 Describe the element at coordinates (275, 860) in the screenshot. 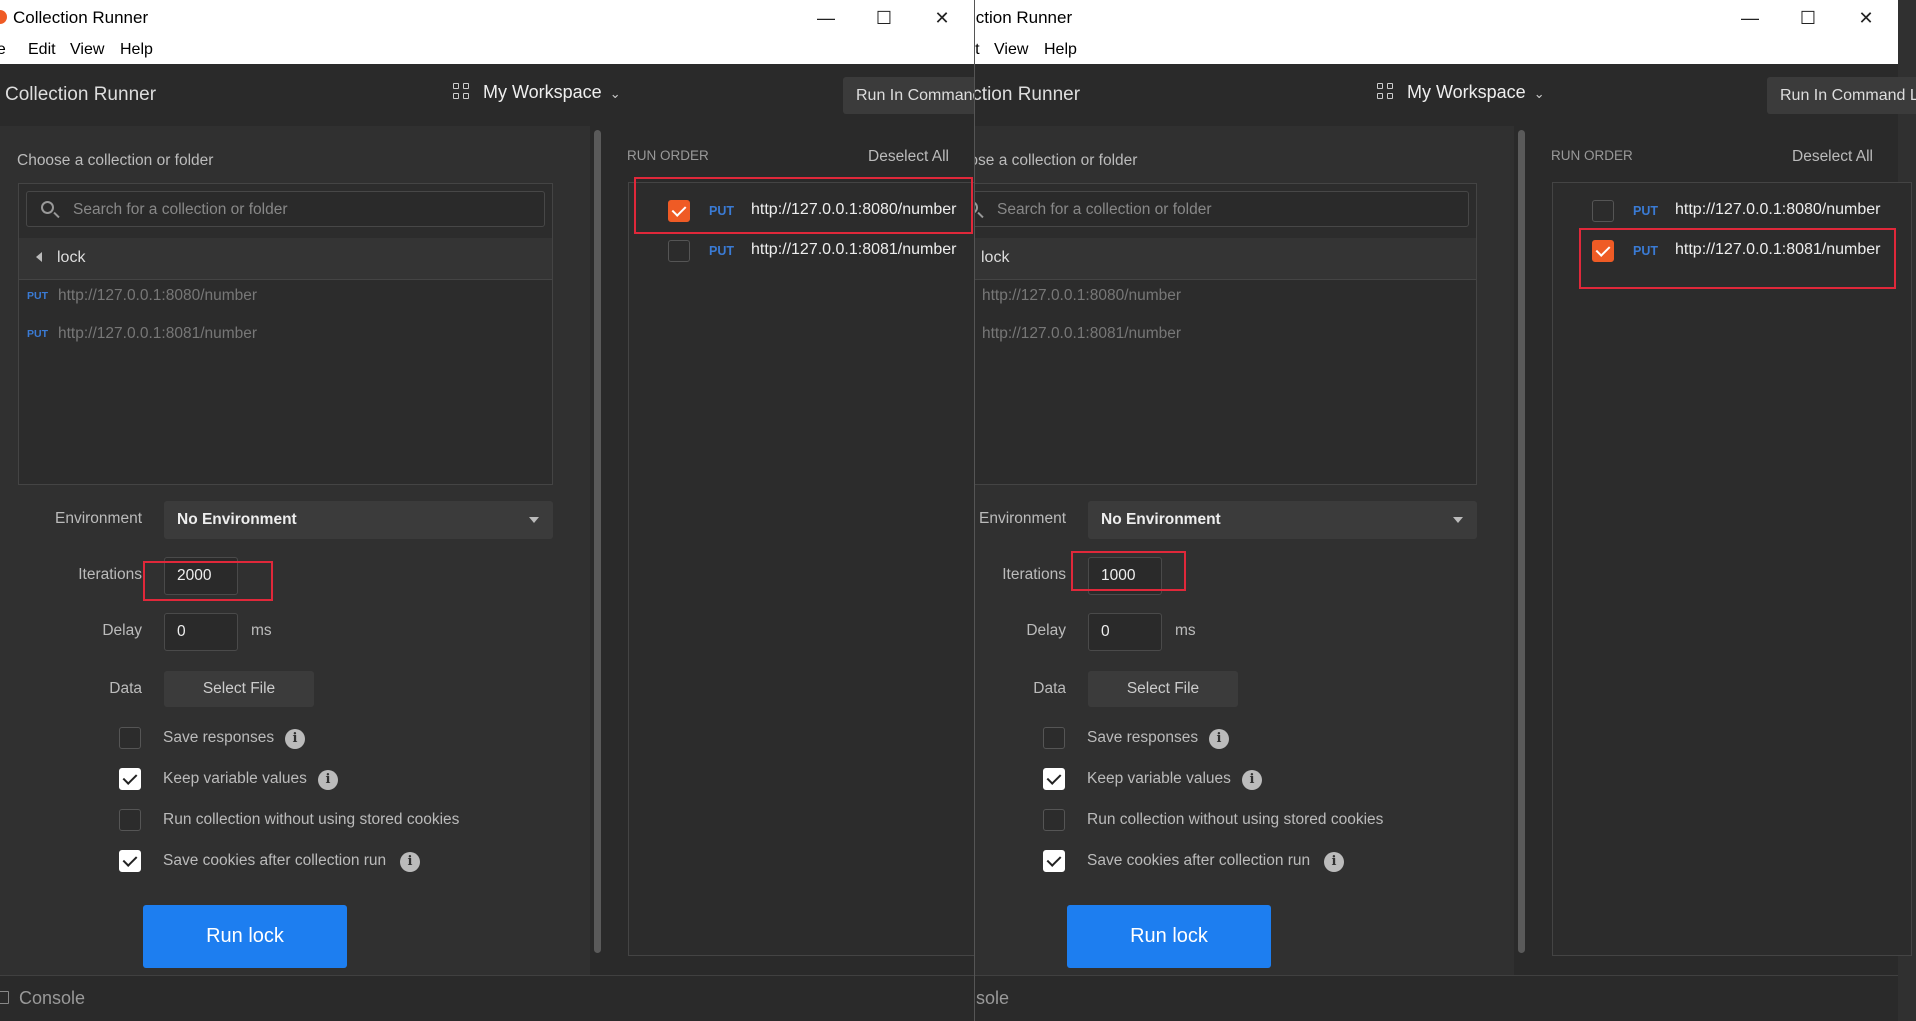

I see `save-cookies-label: Save cookies after collection run` at that location.